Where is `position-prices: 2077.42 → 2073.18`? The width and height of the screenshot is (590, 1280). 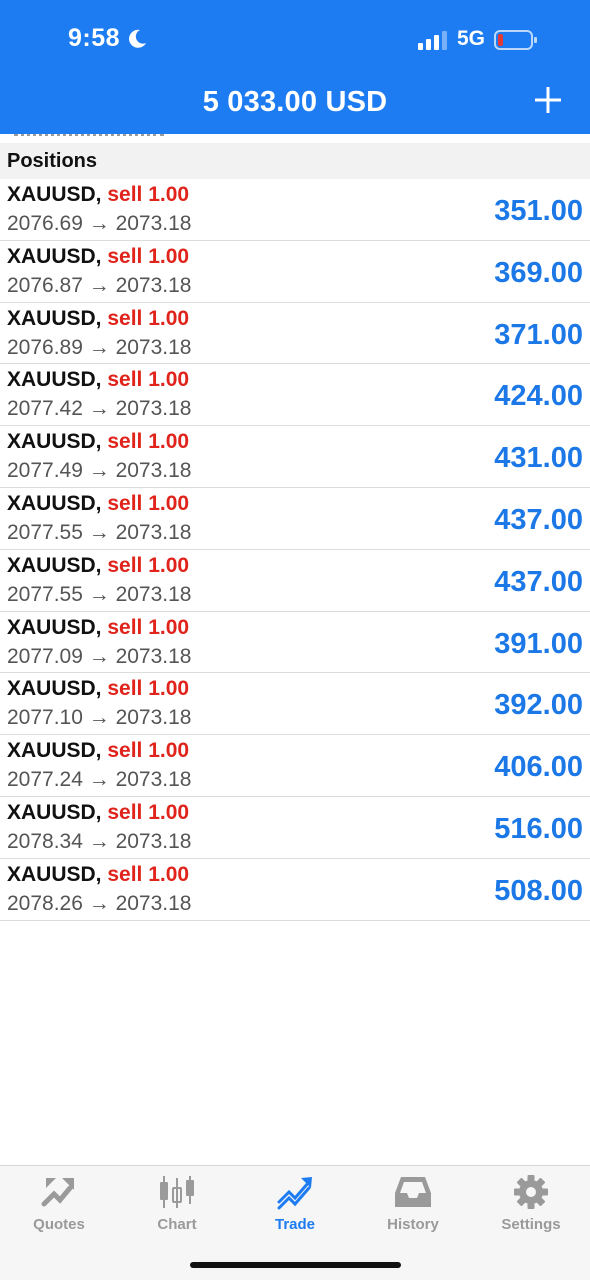
position-prices: 2077.42 → 2073.18 is located at coordinates (99, 409).